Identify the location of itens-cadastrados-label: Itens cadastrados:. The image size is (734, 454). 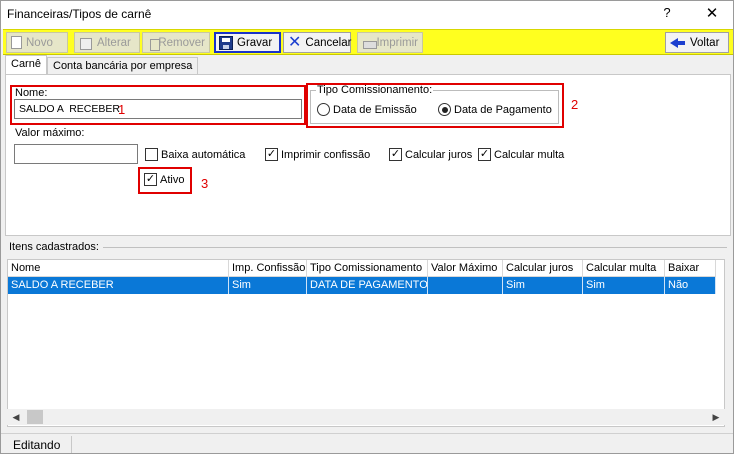
(54, 247).